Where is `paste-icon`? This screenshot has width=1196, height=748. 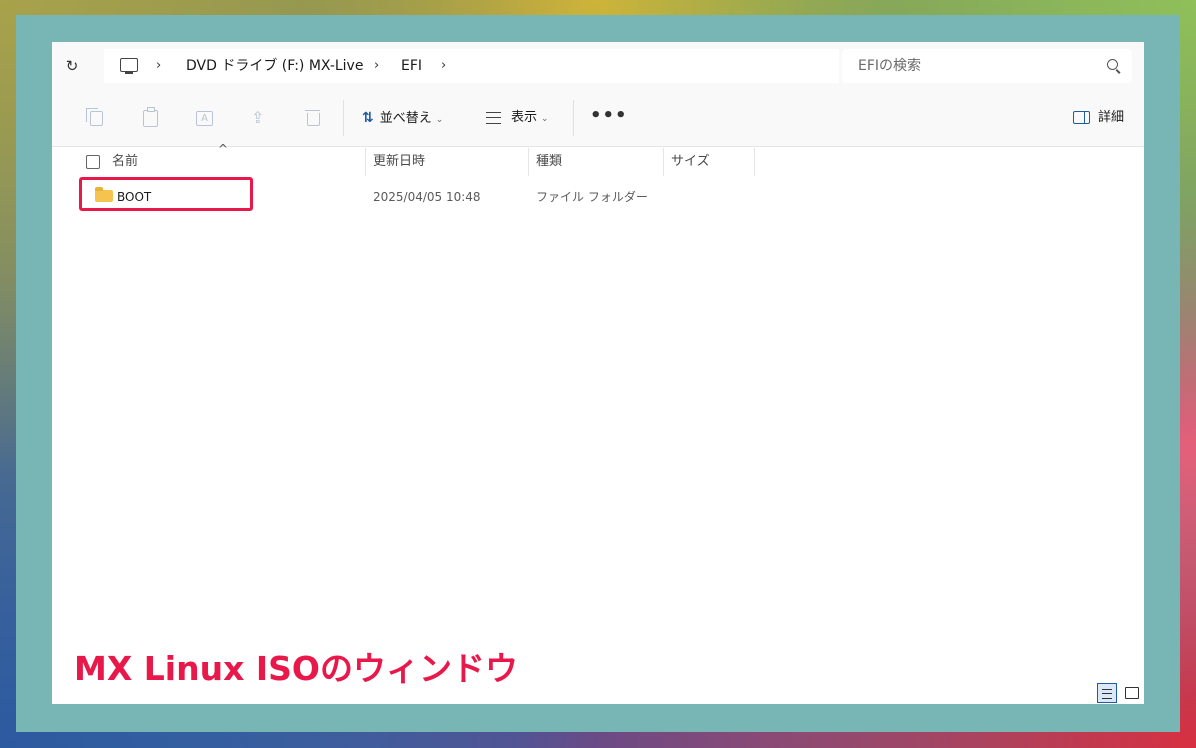
paste-icon is located at coordinates (150, 117).